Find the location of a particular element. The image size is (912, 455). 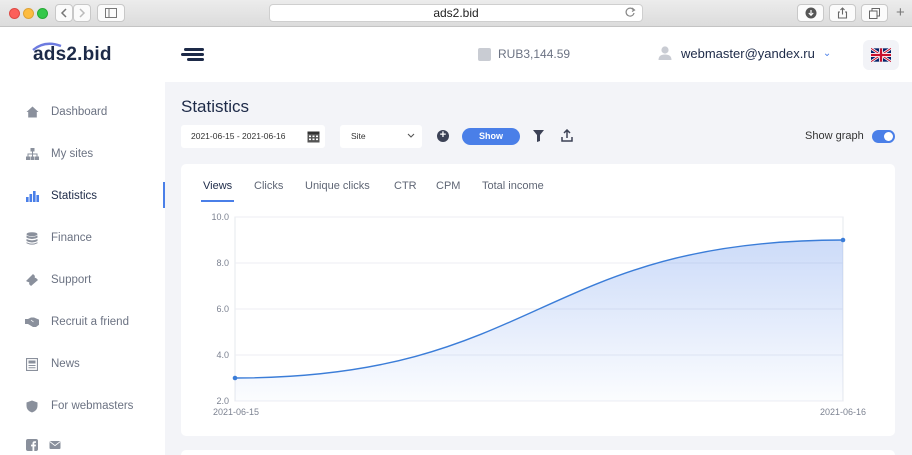

download-icon is located at coordinates (810, 13).